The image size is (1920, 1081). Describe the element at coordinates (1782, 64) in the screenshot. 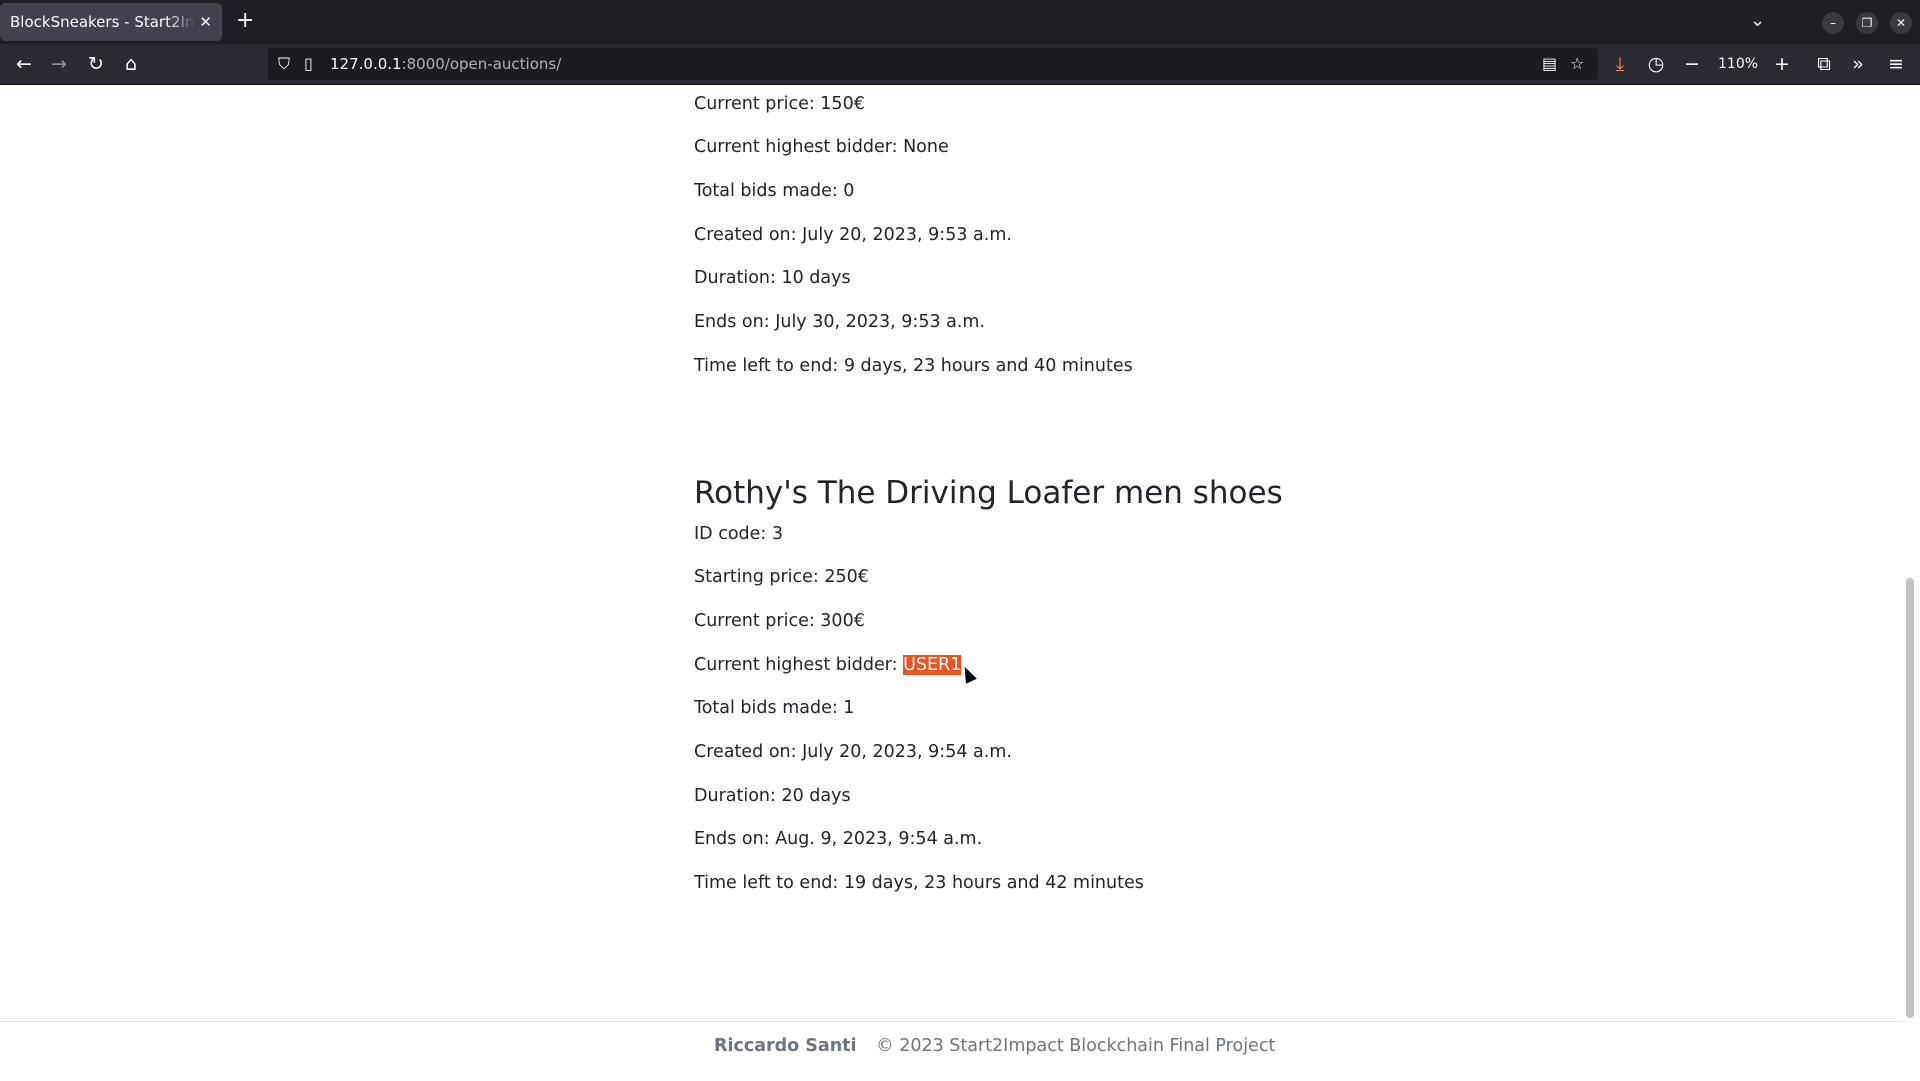

I see `zoom-in-icon: +` at that location.